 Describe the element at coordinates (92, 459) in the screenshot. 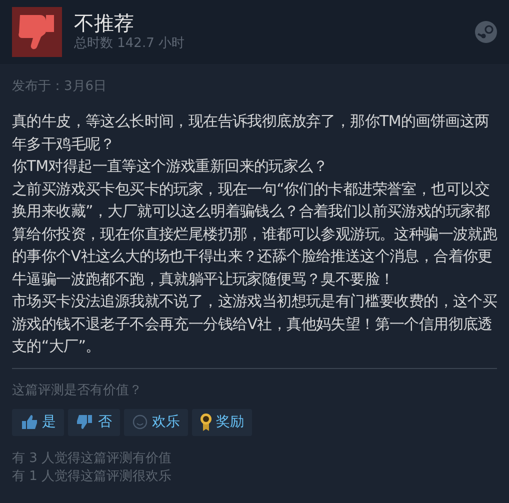

I see `vote-count-text: 有 3 人觉得这篇评测有价值` at that location.